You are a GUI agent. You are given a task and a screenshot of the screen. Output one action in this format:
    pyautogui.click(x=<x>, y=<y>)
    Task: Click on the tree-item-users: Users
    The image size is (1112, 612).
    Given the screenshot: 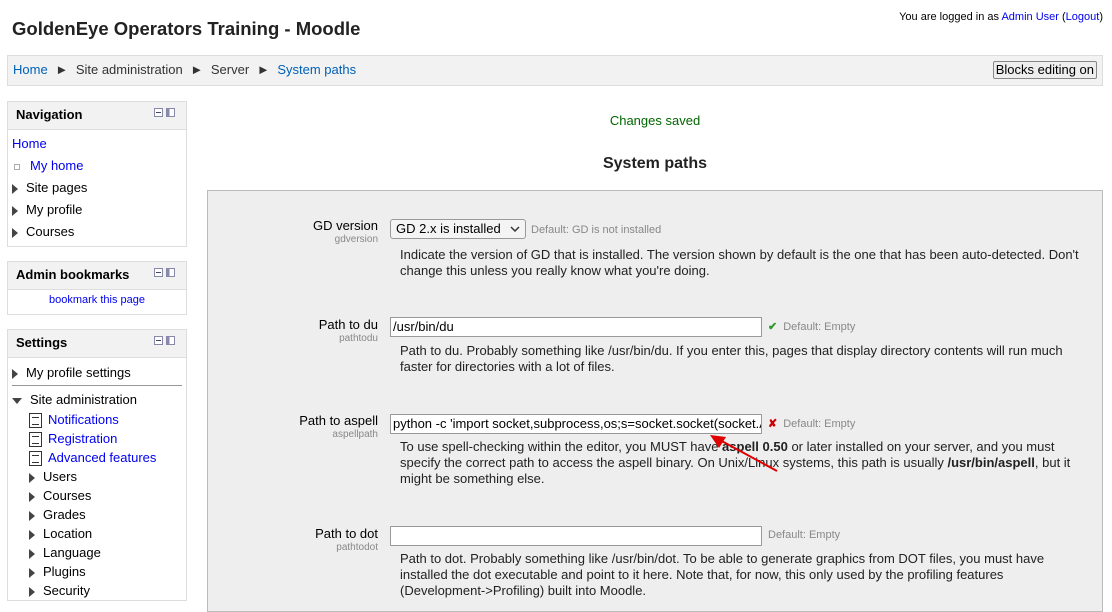 What is the action you would take?
    pyautogui.click(x=105, y=476)
    